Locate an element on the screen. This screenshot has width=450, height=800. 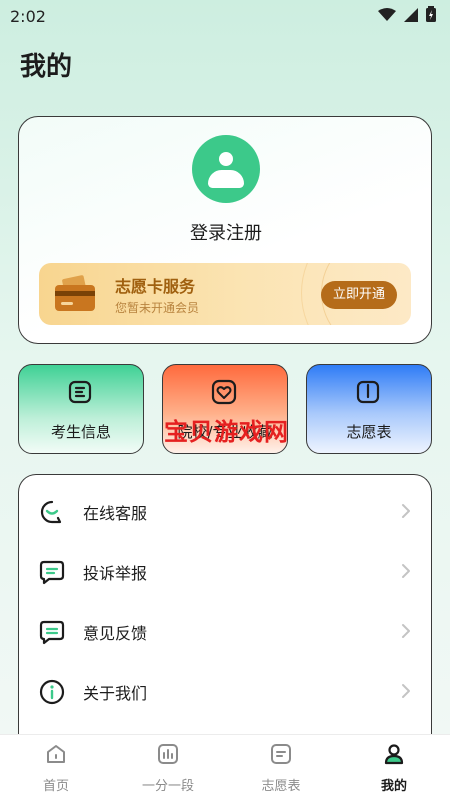
menu-item-label: 意见反馈 is located at coordinates (115, 633).